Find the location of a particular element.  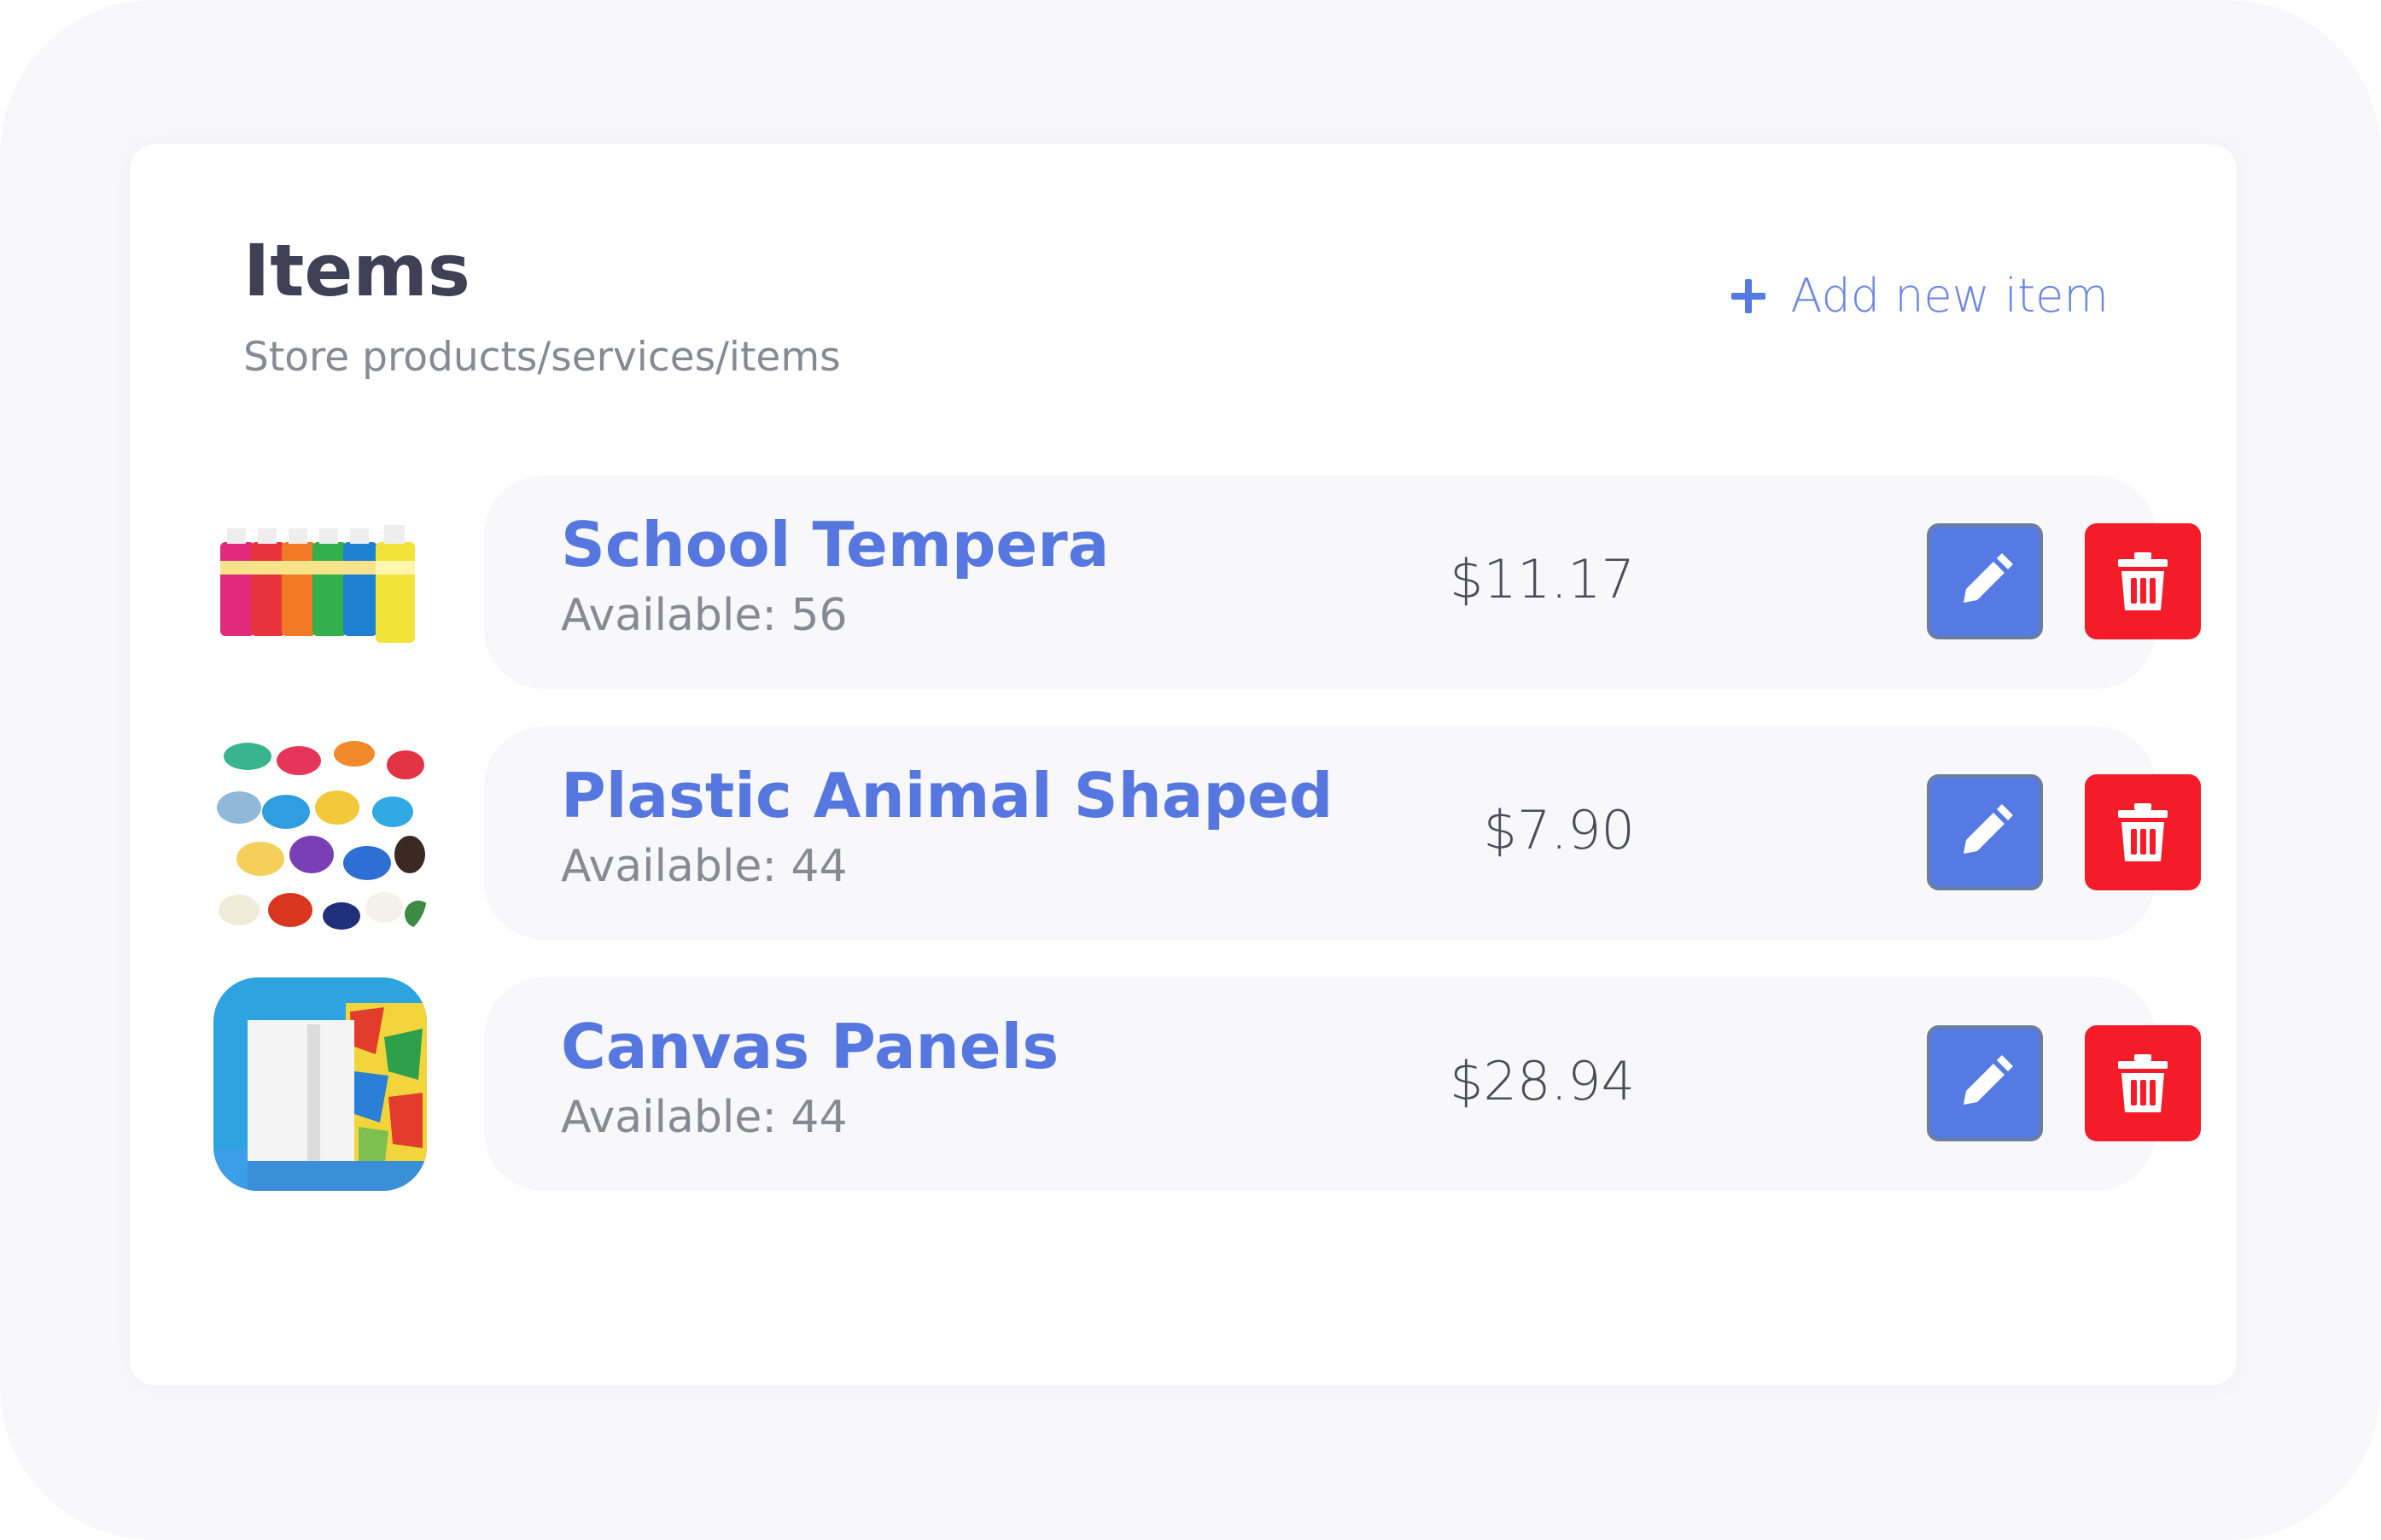

add-new-item-button: Add new item is located at coordinates (1920, 296).